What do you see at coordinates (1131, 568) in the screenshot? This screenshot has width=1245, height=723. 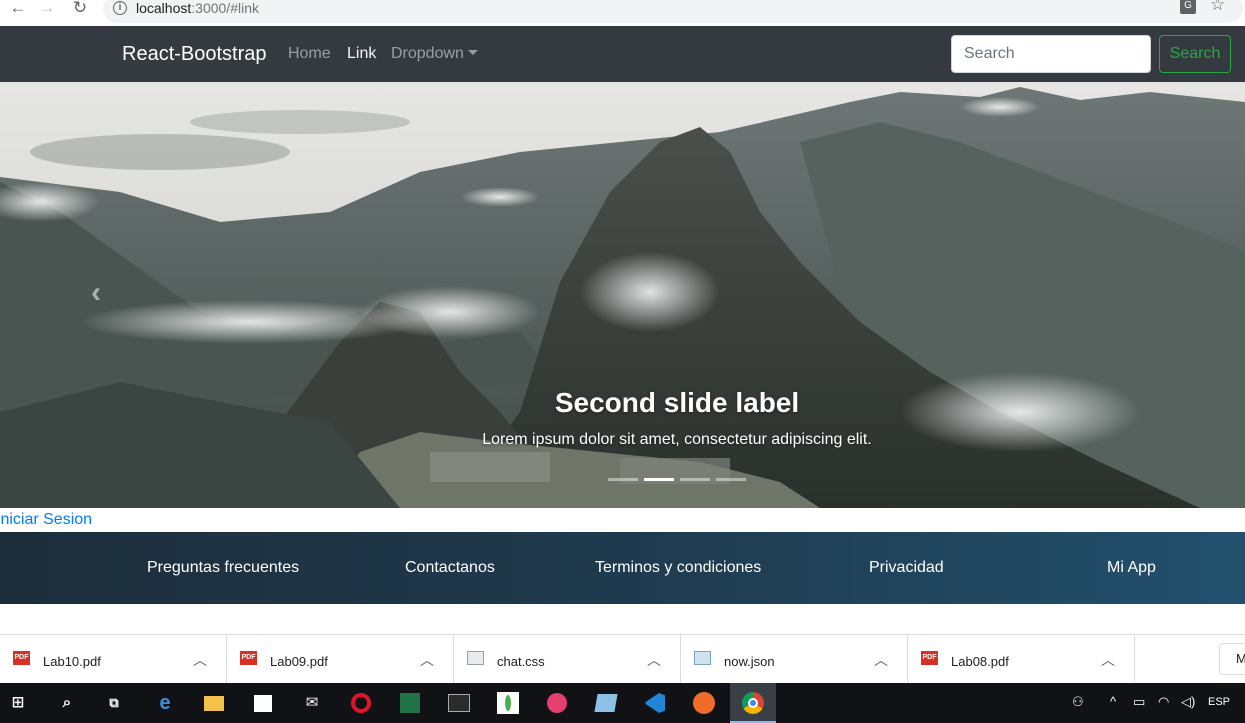 I see `footer-link-app: Mi App` at bounding box center [1131, 568].